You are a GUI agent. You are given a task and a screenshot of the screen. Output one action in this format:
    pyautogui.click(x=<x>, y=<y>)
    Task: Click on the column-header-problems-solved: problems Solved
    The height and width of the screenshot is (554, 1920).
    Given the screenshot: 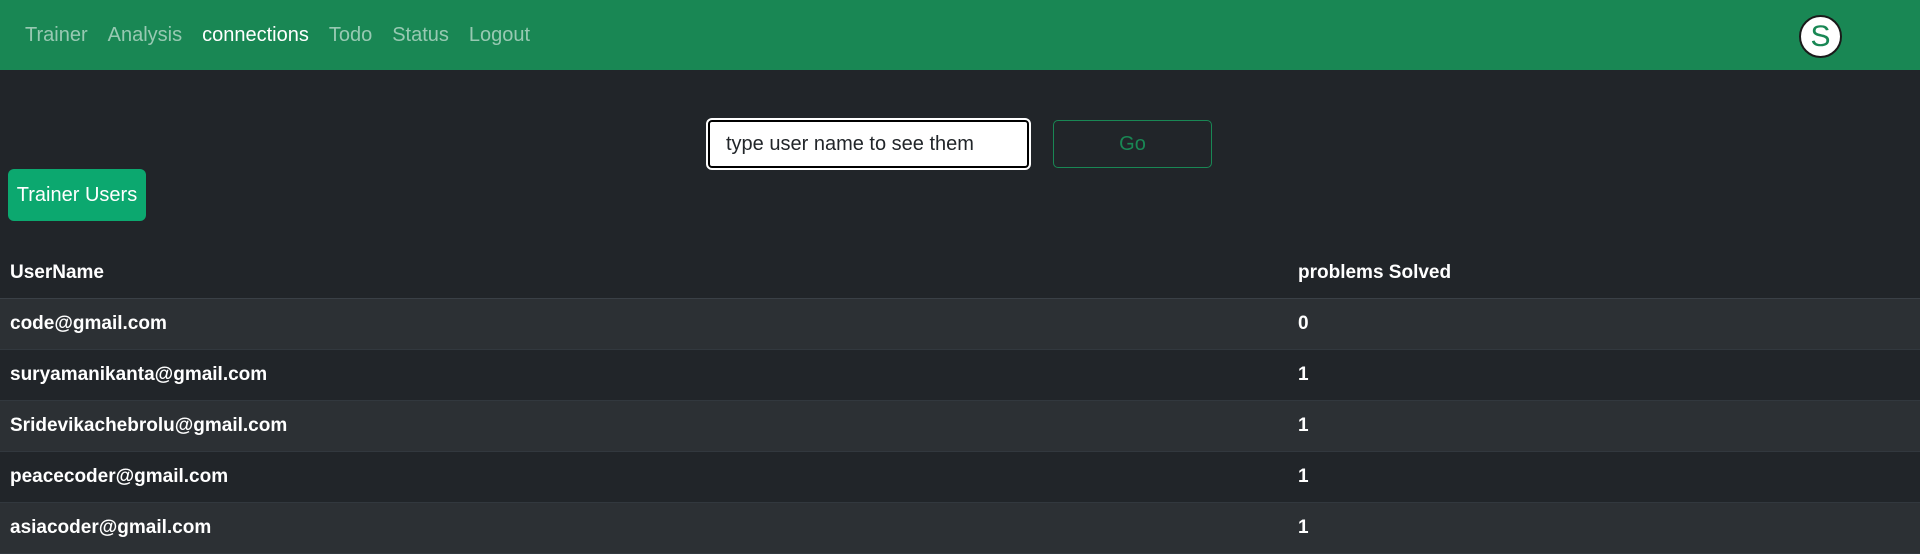 What is the action you would take?
    pyautogui.click(x=1604, y=273)
    